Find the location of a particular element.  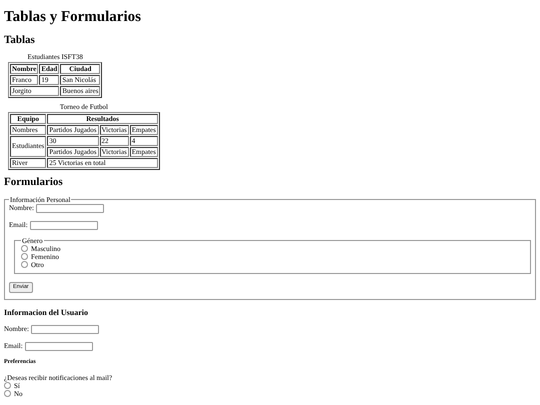

page-title: Tablas y Formularios is located at coordinates (73, 17).